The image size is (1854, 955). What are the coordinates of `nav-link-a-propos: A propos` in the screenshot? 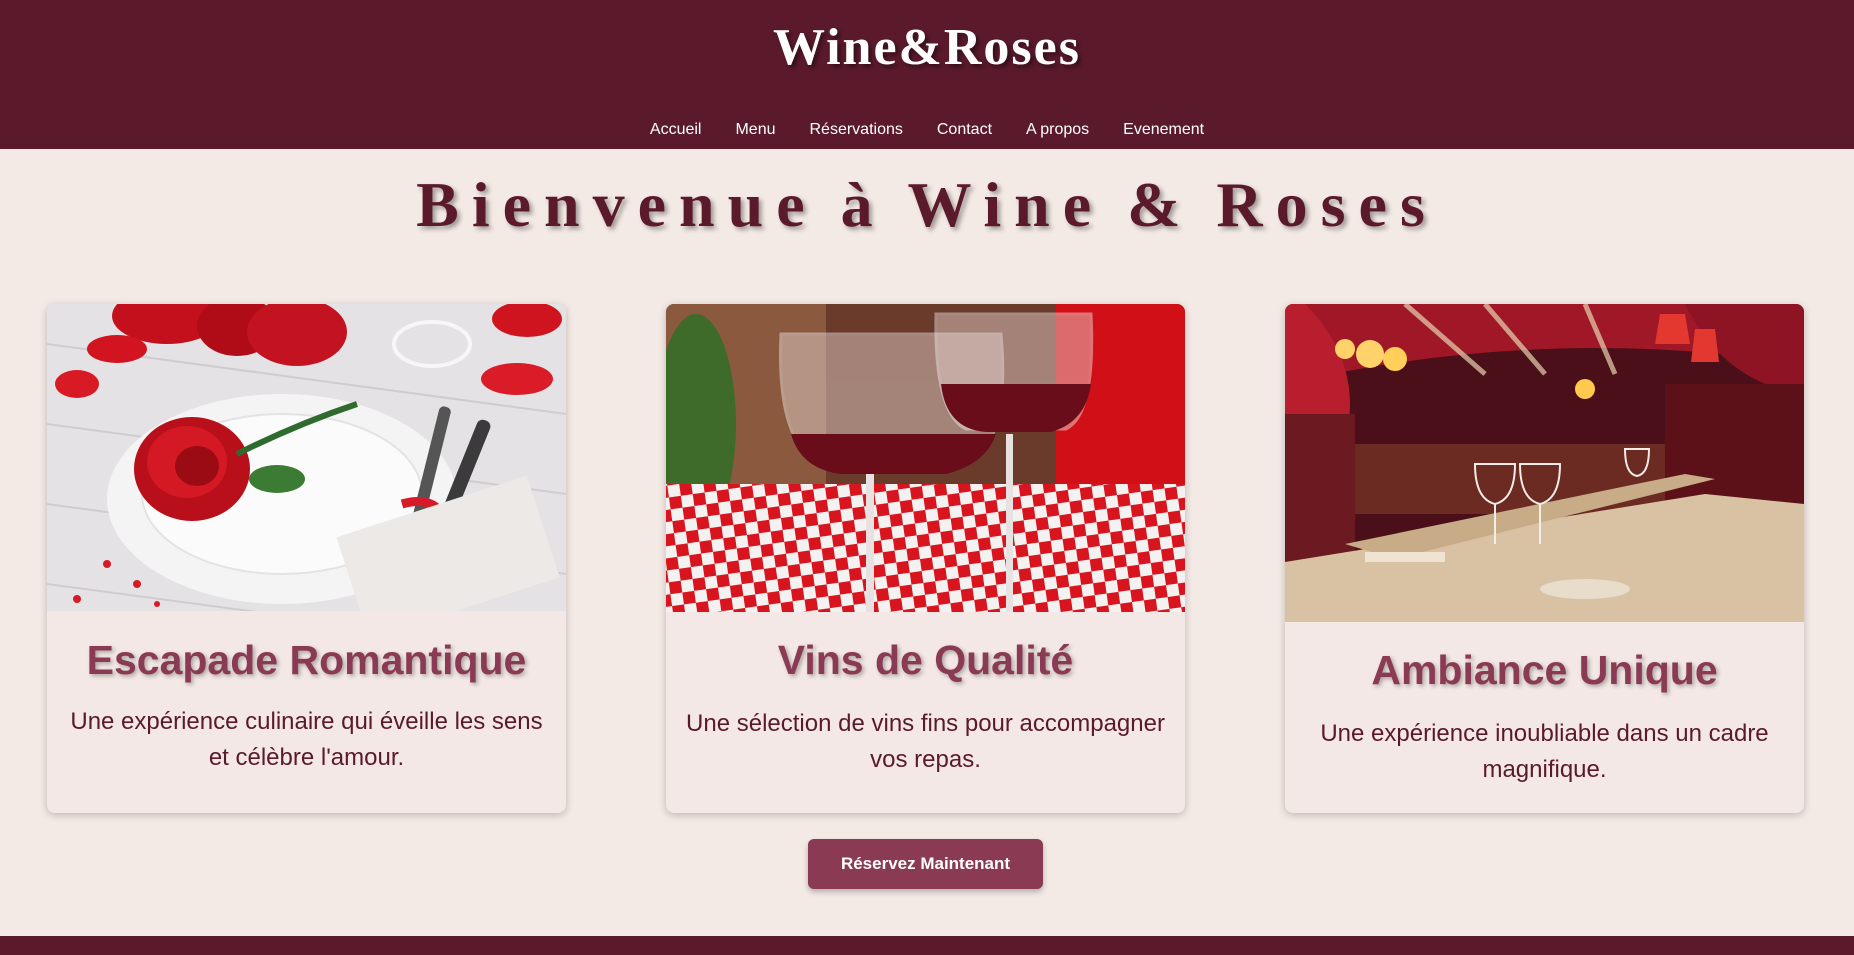 It's located at (1057, 130).